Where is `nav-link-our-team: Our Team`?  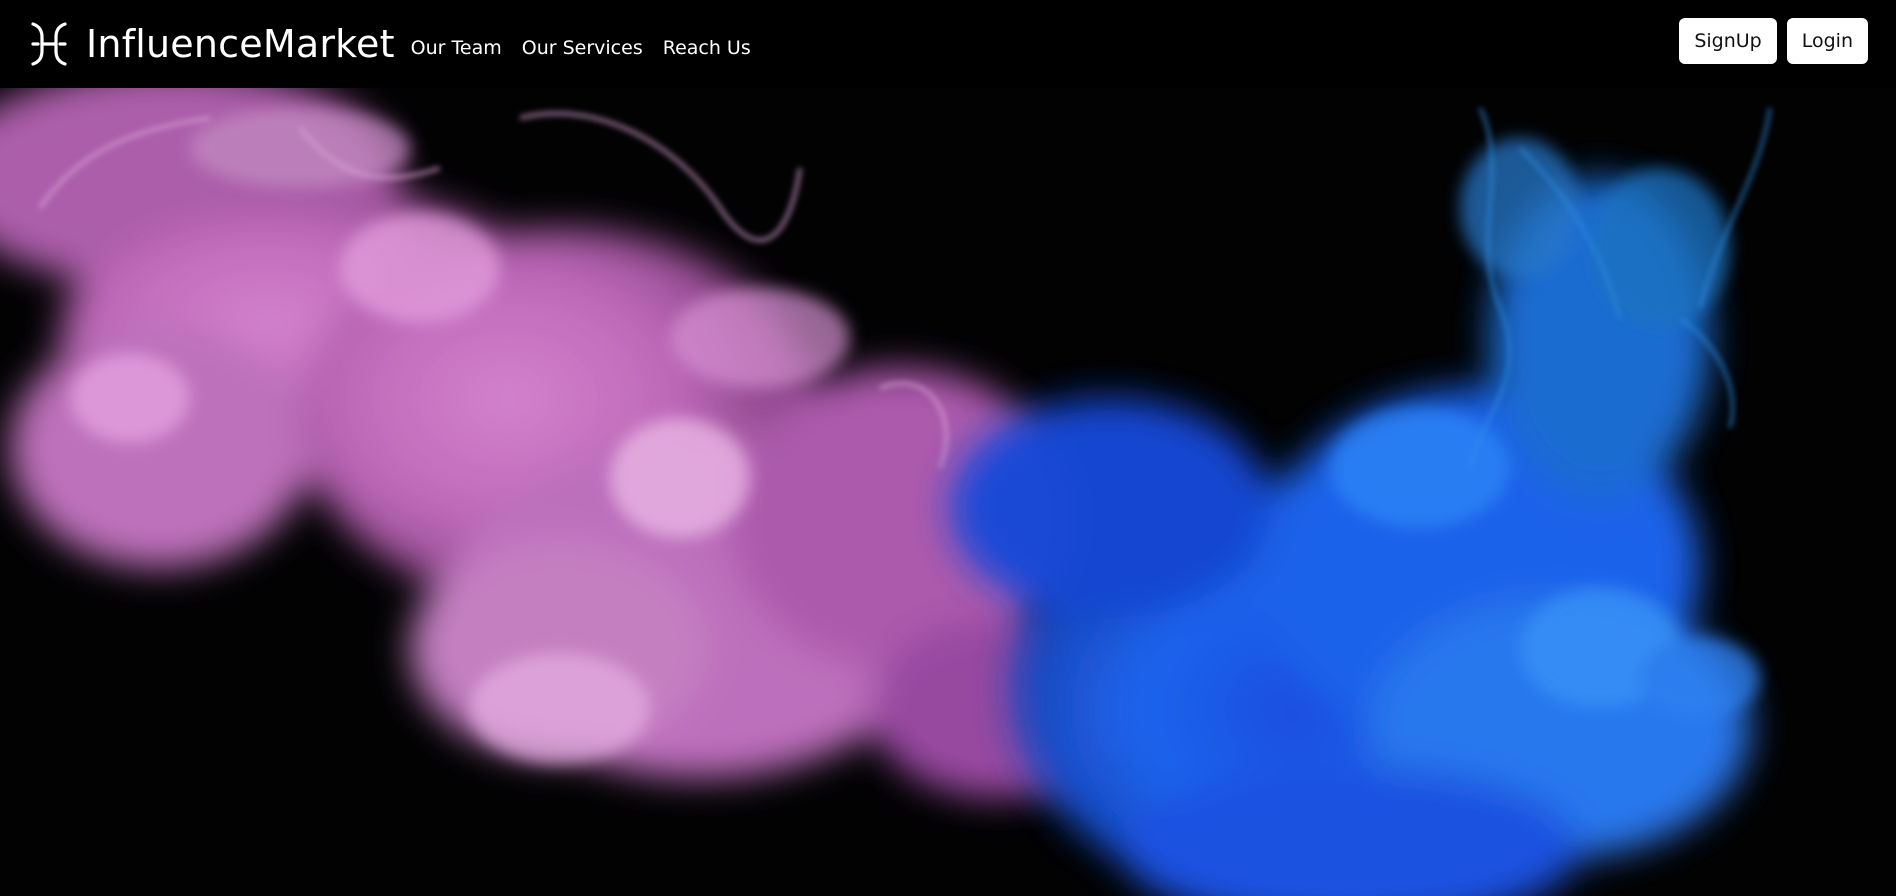 nav-link-our-team: Our Team is located at coordinates (456, 48).